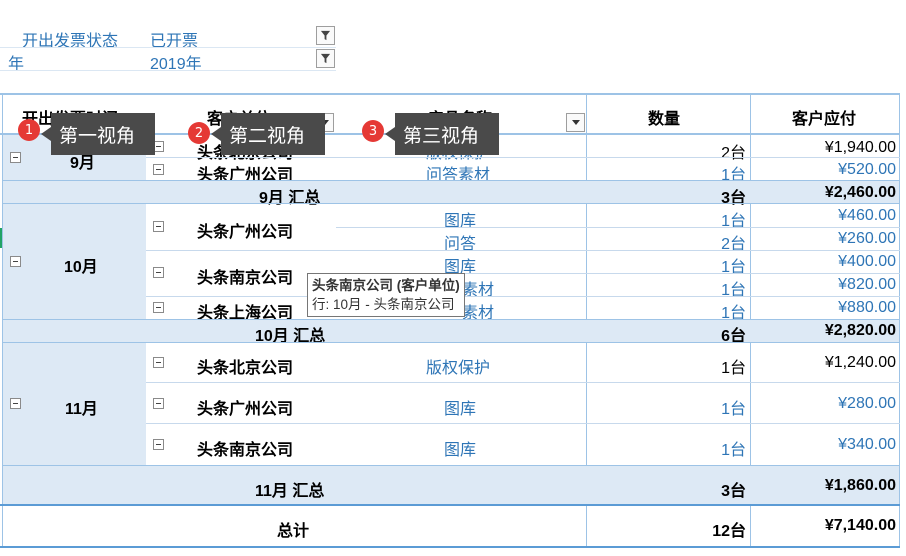 The height and width of the screenshot is (556, 906). What do you see at coordinates (860, 485) in the screenshot?
I see `subtotal-amount: ¥1,860.00` at bounding box center [860, 485].